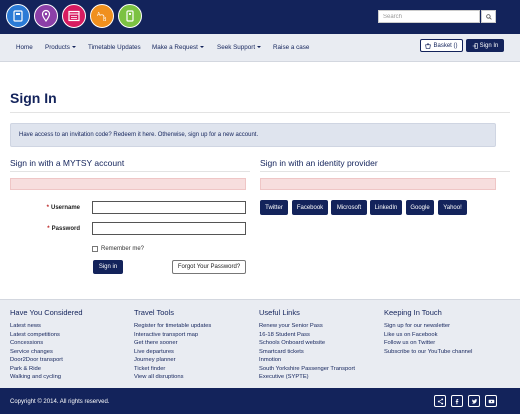 The image size is (520, 414). Describe the element at coordinates (46, 377) in the screenshot. I see `footer-link: Walking and cycling` at that location.